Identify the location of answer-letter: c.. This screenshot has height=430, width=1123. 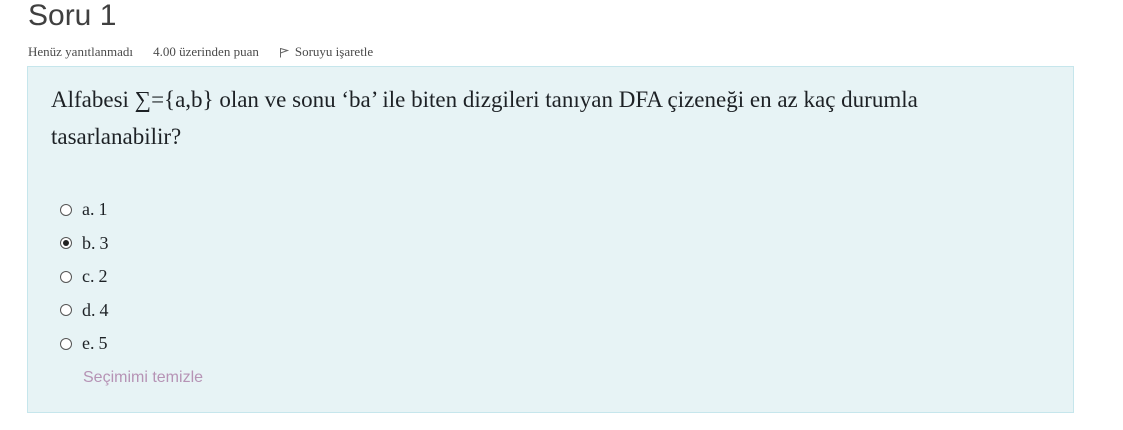
(88, 276).